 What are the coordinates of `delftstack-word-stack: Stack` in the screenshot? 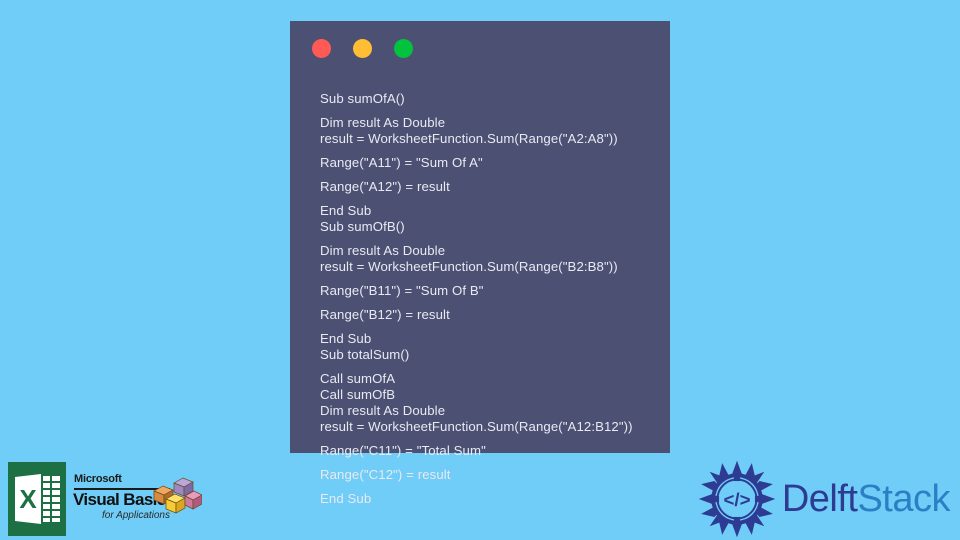 It's located at (903, 498).